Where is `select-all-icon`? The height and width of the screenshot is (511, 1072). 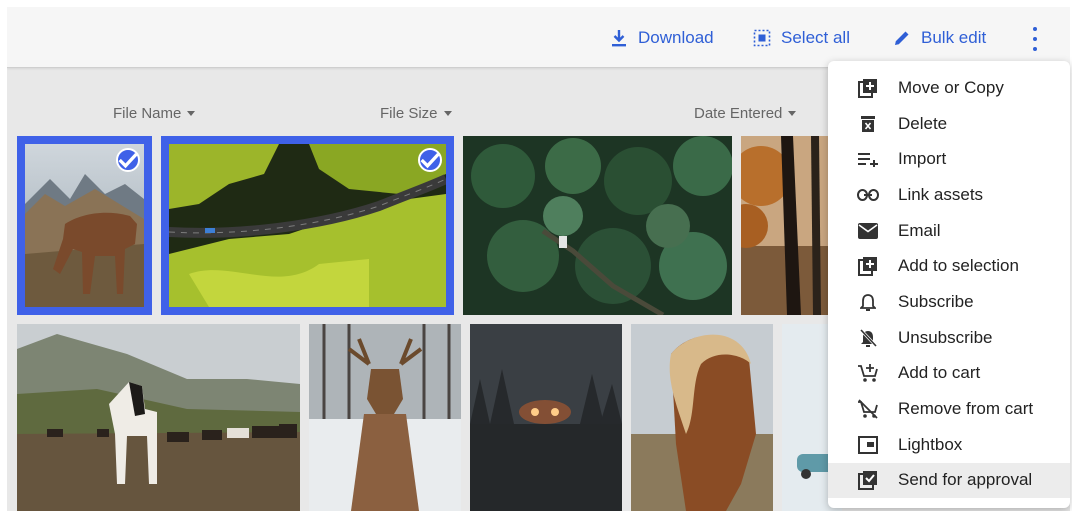
select-all-icon is located at coordinates (762, 38).